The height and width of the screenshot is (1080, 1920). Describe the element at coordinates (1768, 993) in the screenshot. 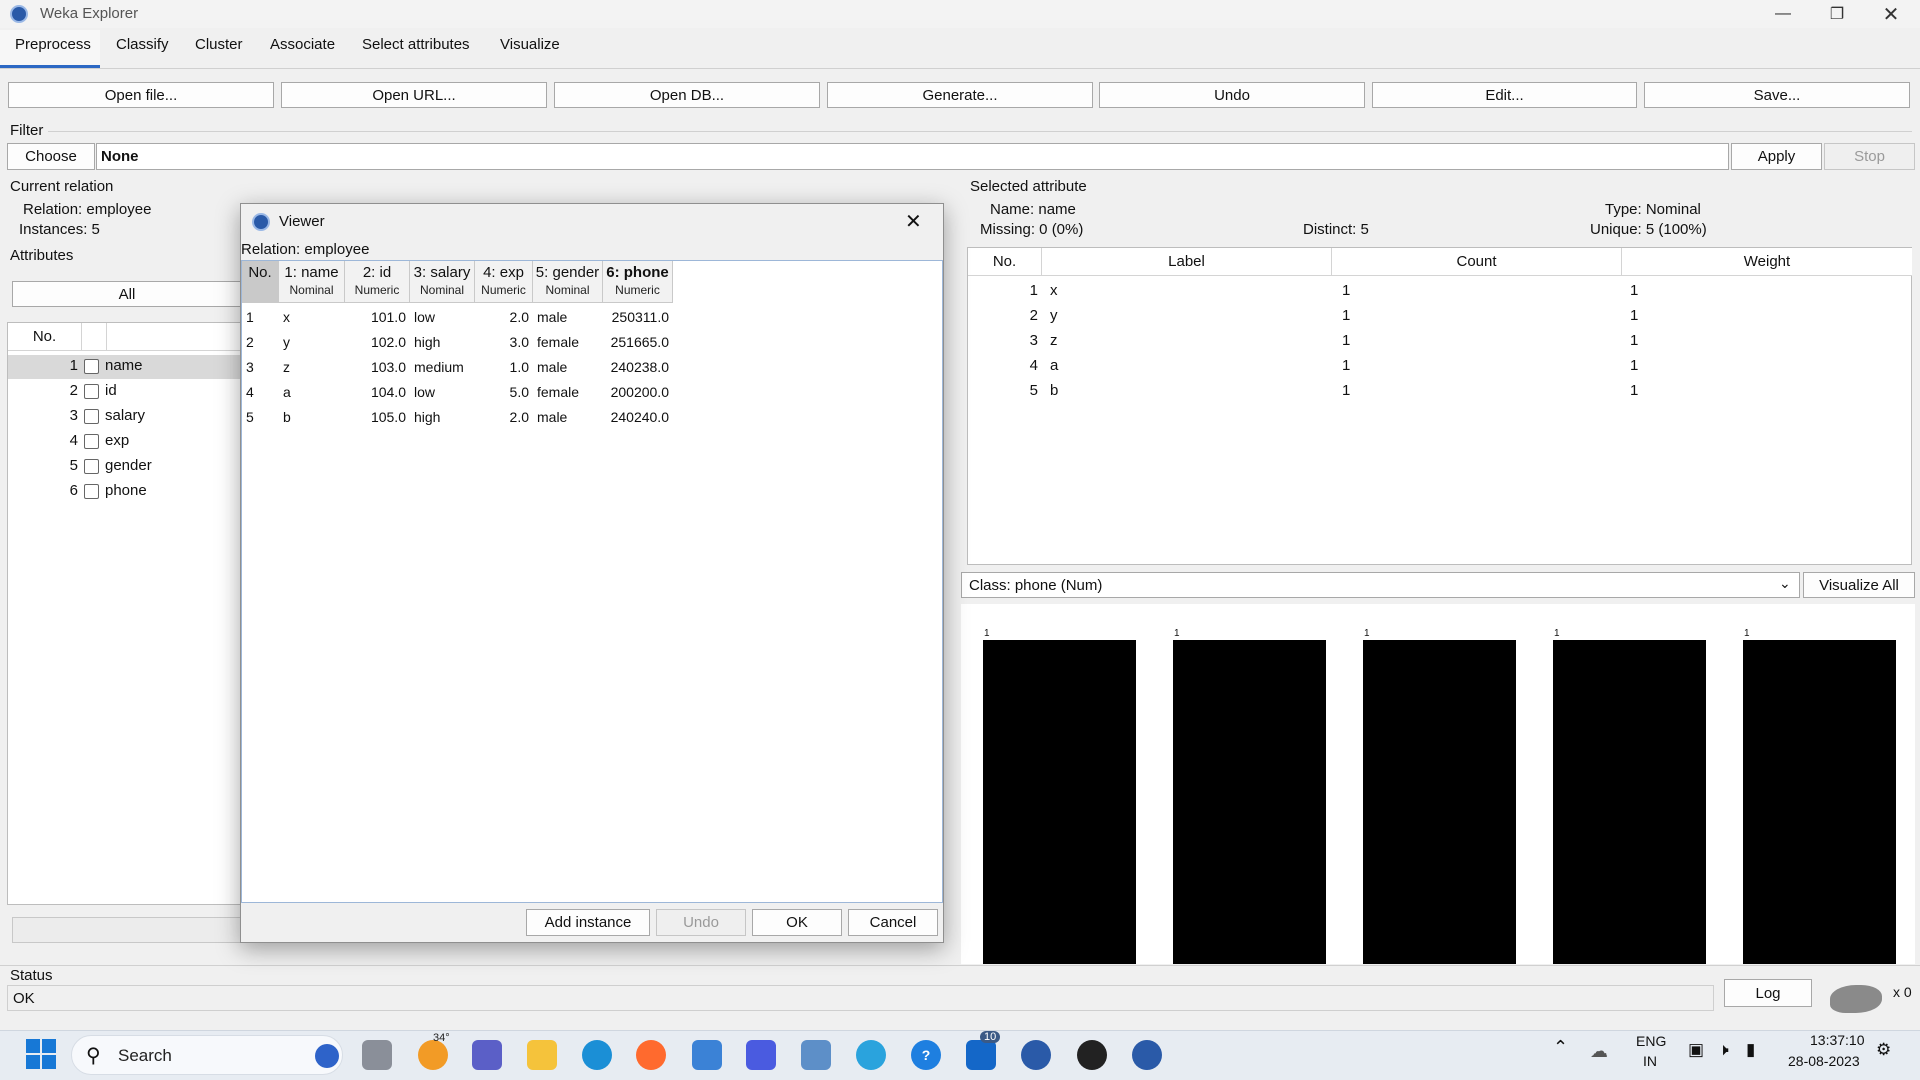

I see `log-button: Log` at that location.